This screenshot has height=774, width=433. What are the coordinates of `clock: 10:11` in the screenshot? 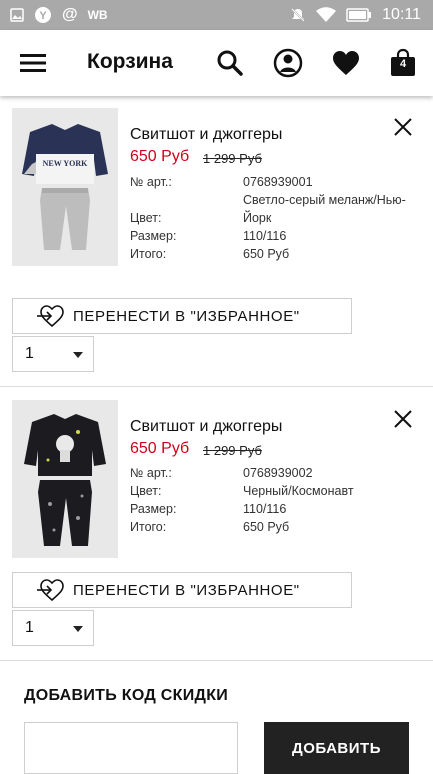 It's located at (401, 14).